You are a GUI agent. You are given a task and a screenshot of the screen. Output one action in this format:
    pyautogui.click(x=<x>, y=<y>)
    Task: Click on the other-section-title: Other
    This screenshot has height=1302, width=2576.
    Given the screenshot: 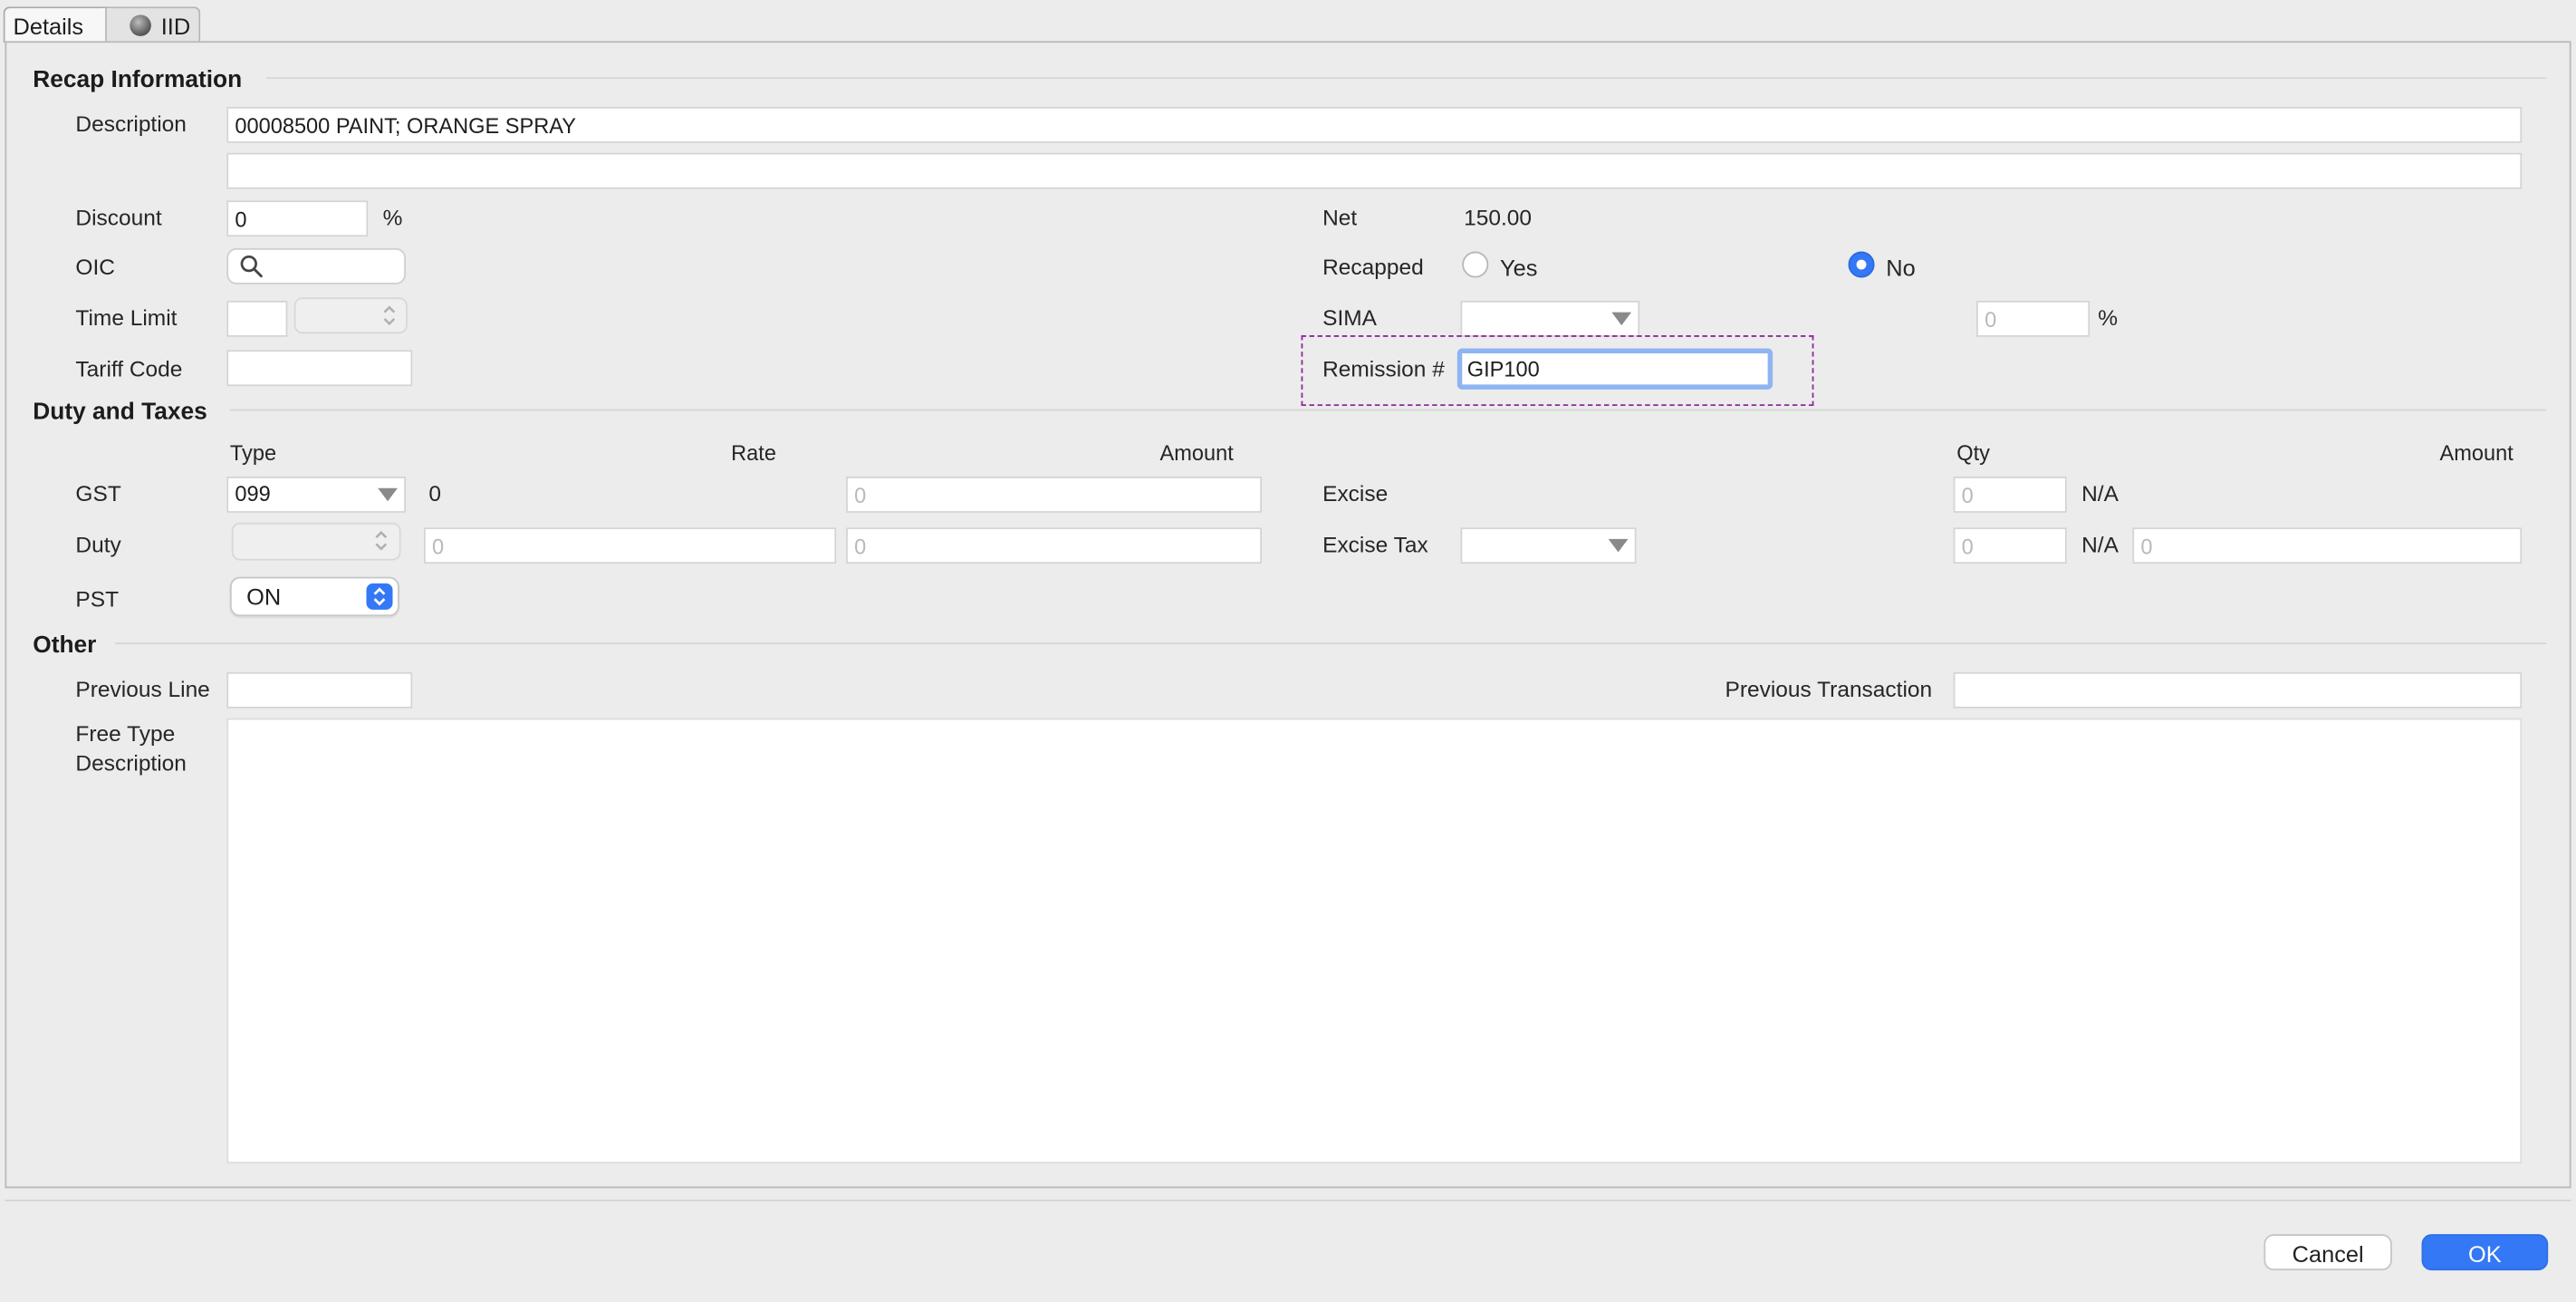 What is the action you would take?
    pyautogui.click(x=65, y=646)
    